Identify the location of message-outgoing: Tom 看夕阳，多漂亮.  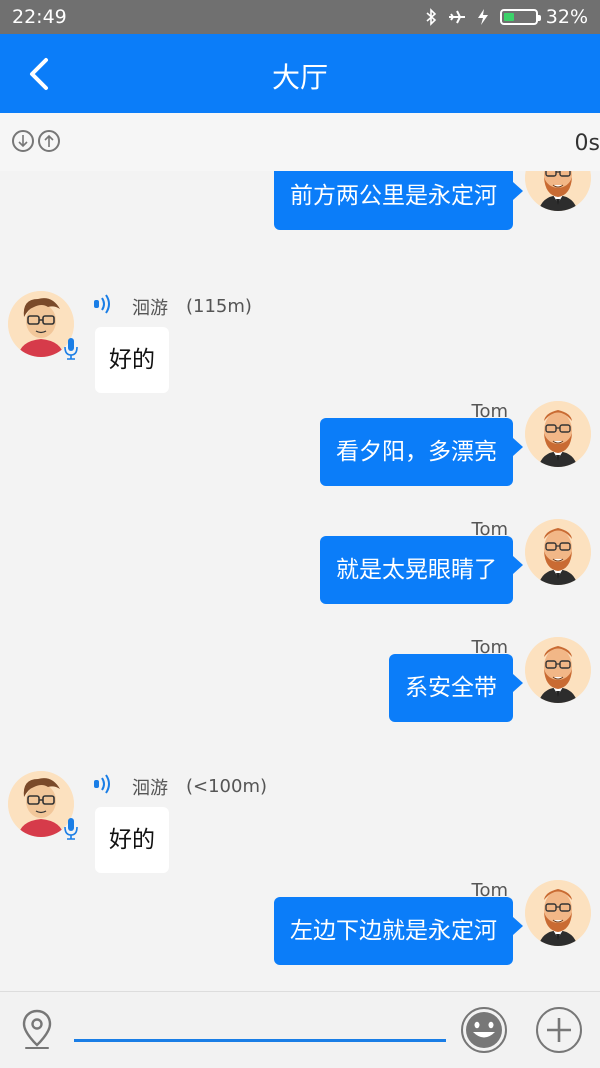
(300, 451).